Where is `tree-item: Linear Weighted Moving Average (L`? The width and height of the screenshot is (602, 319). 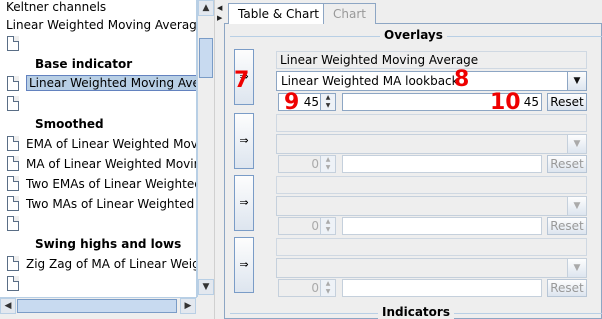
tree-item: Linear Weighted Moving Average (L is located at coordinates (98, 25).